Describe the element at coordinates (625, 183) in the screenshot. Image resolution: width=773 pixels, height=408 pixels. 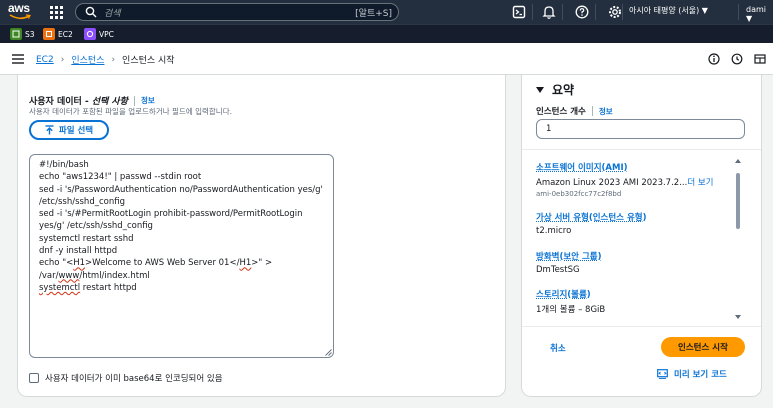
I see `summary-ami-value: Amazon Linux 2023 AMI 2023.7.2...더 보기` at that location.